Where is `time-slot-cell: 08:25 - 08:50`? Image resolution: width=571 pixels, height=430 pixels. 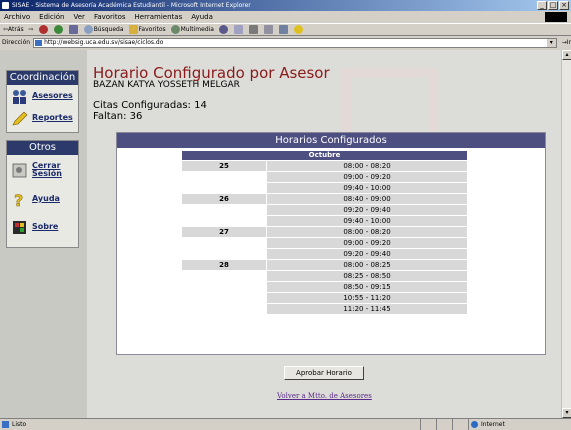
time-slot-cell: 08:25 - 08:50 is located at coordinates (367, 276).